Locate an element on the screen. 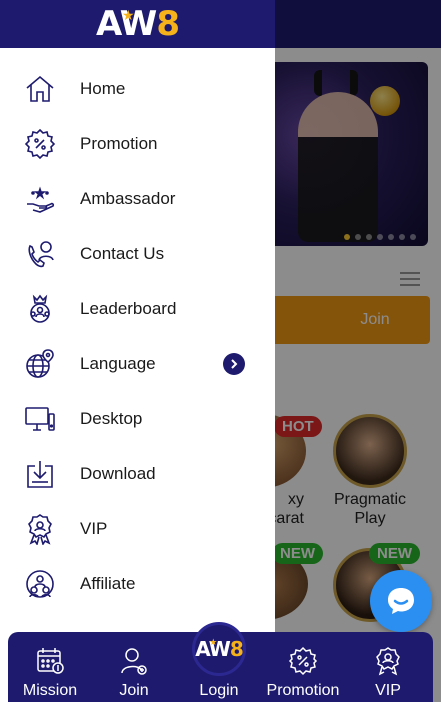  nav-mission-label: Mission is located at coordinates (50, 690).